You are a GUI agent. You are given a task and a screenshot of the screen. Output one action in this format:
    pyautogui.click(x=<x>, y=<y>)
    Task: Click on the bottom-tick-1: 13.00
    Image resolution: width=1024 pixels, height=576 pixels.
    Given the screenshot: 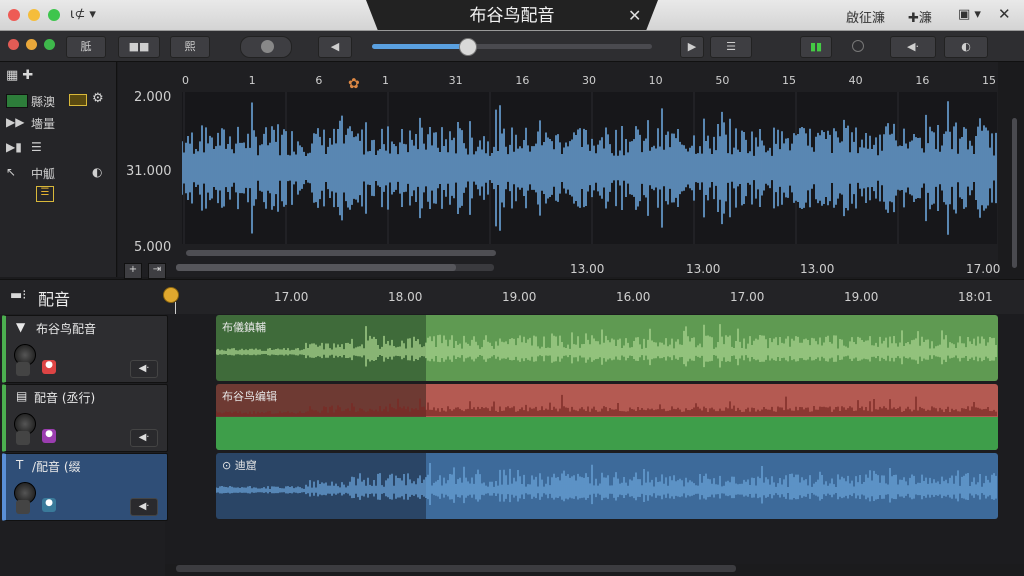 What is the action you would take?
    pyautogui.click(x=587, y=269)
    